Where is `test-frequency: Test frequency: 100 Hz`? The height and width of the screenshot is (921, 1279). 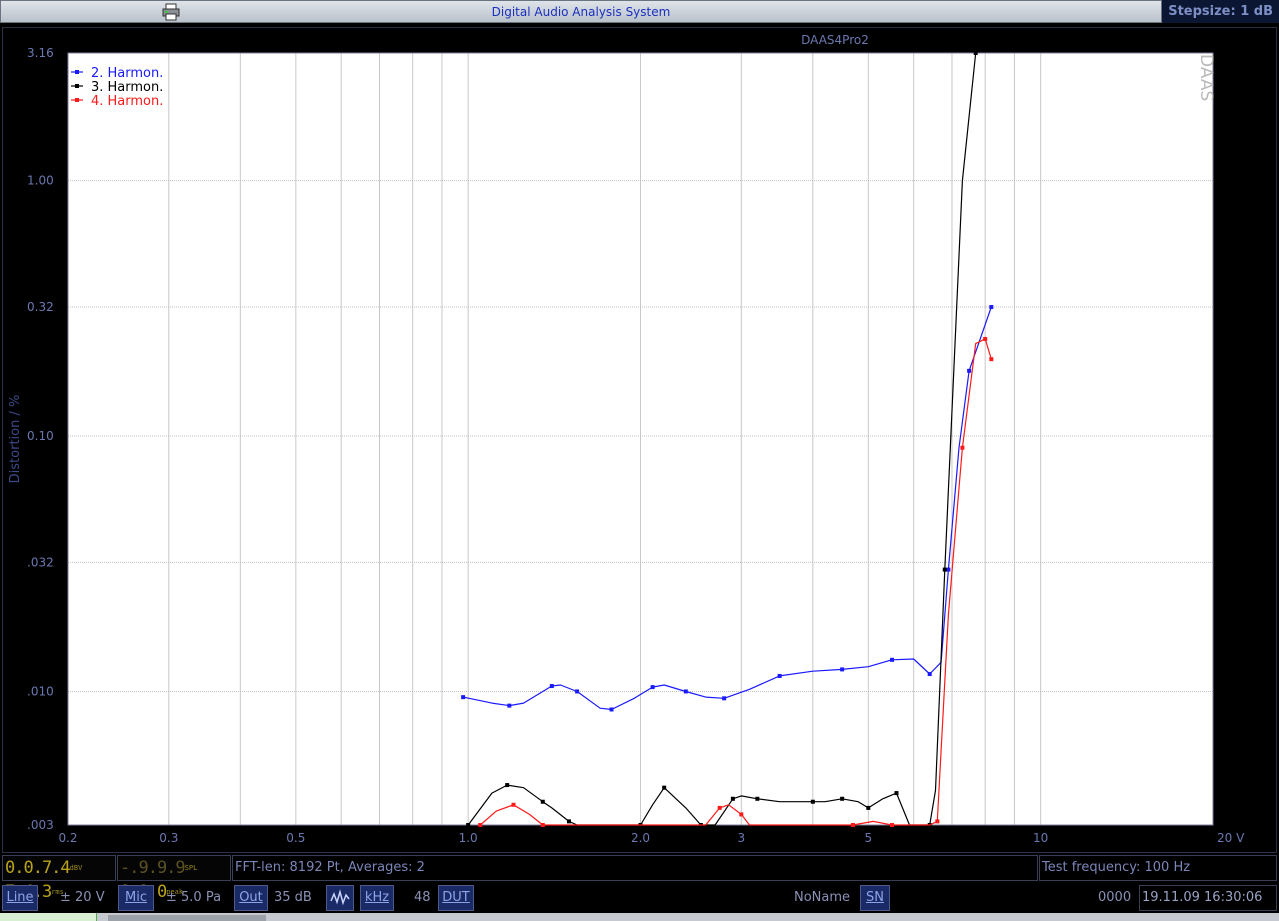 test-frequency: Test frequency: 100 Hz is located at coordinates (1158, 868).